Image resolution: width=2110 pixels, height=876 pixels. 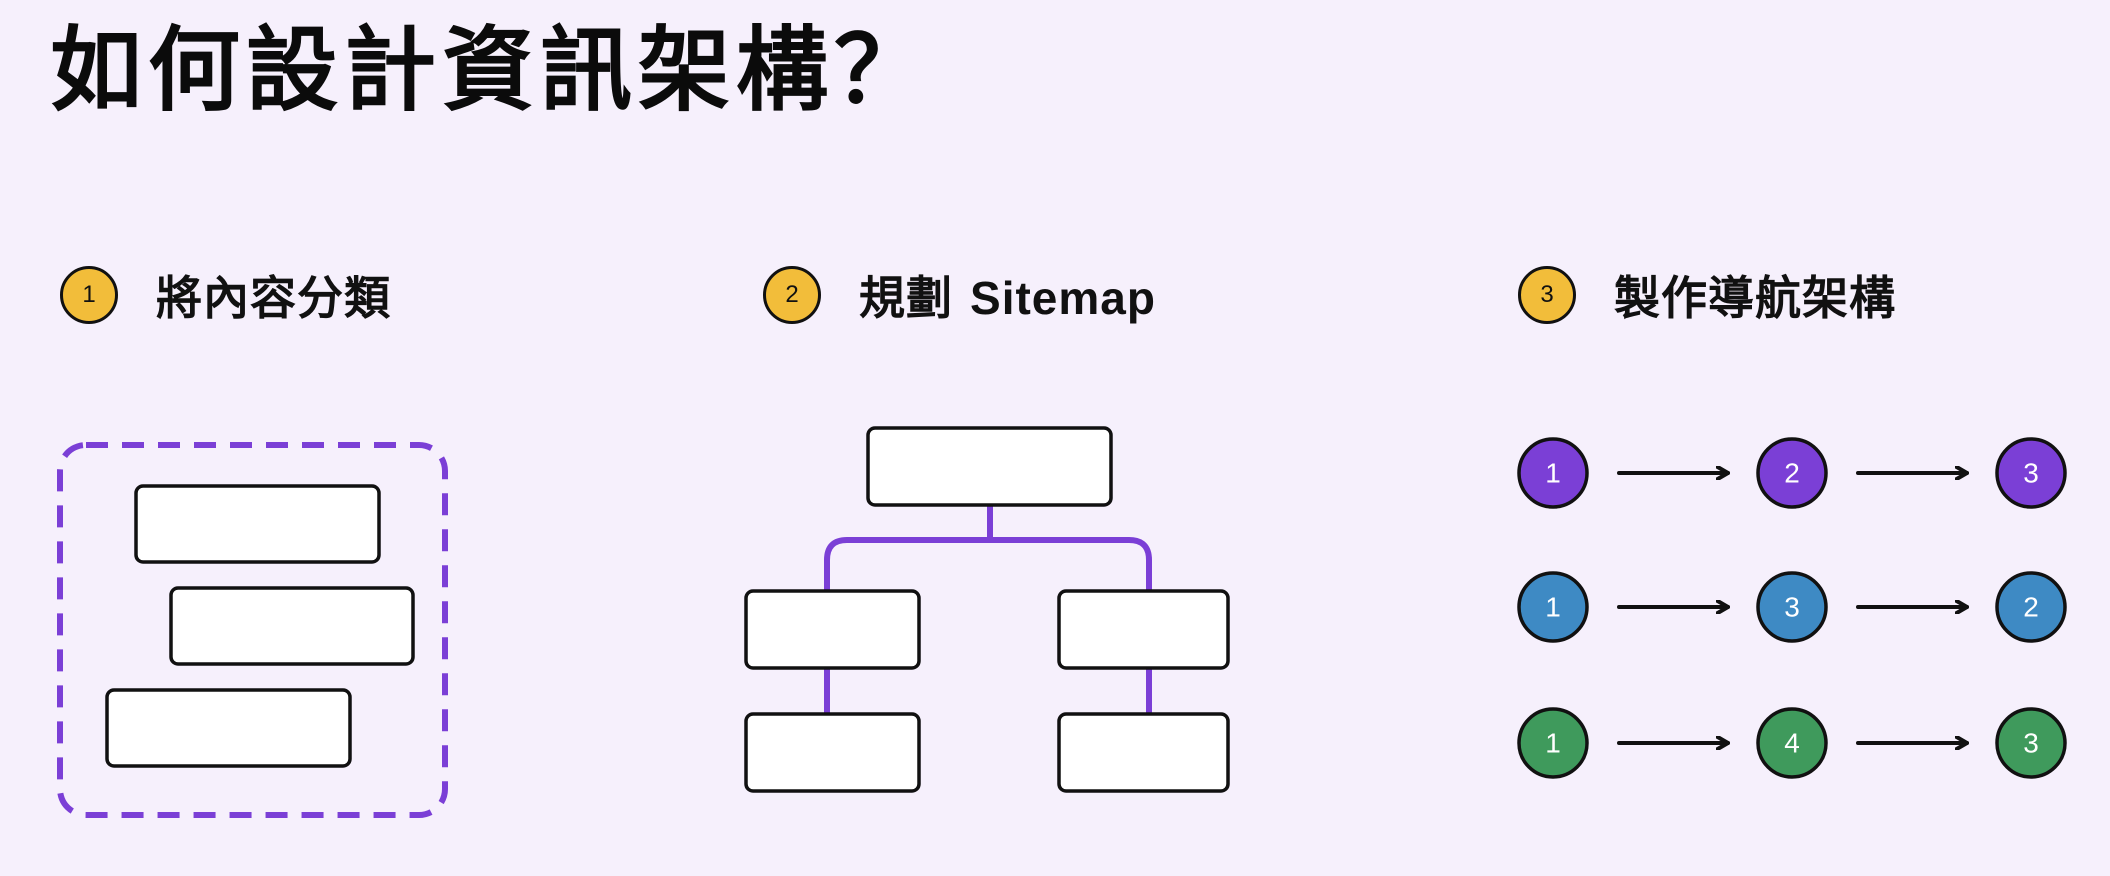 I want to click on categorization-diagram, so click(x=252, y=630).